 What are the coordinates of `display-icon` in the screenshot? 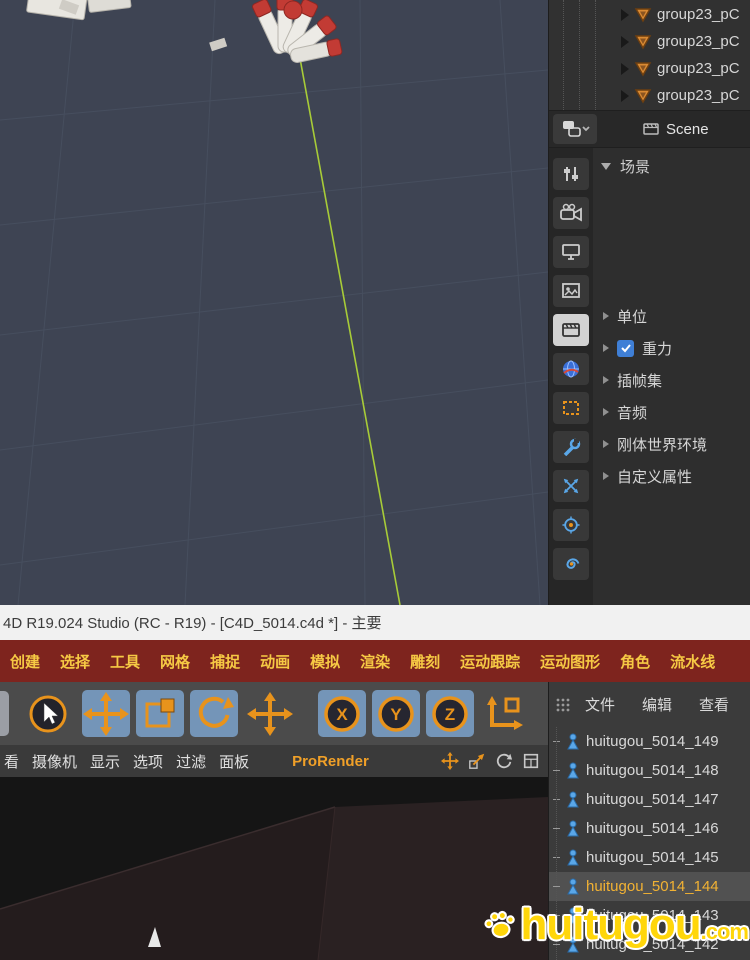 It's located at (571, 252).